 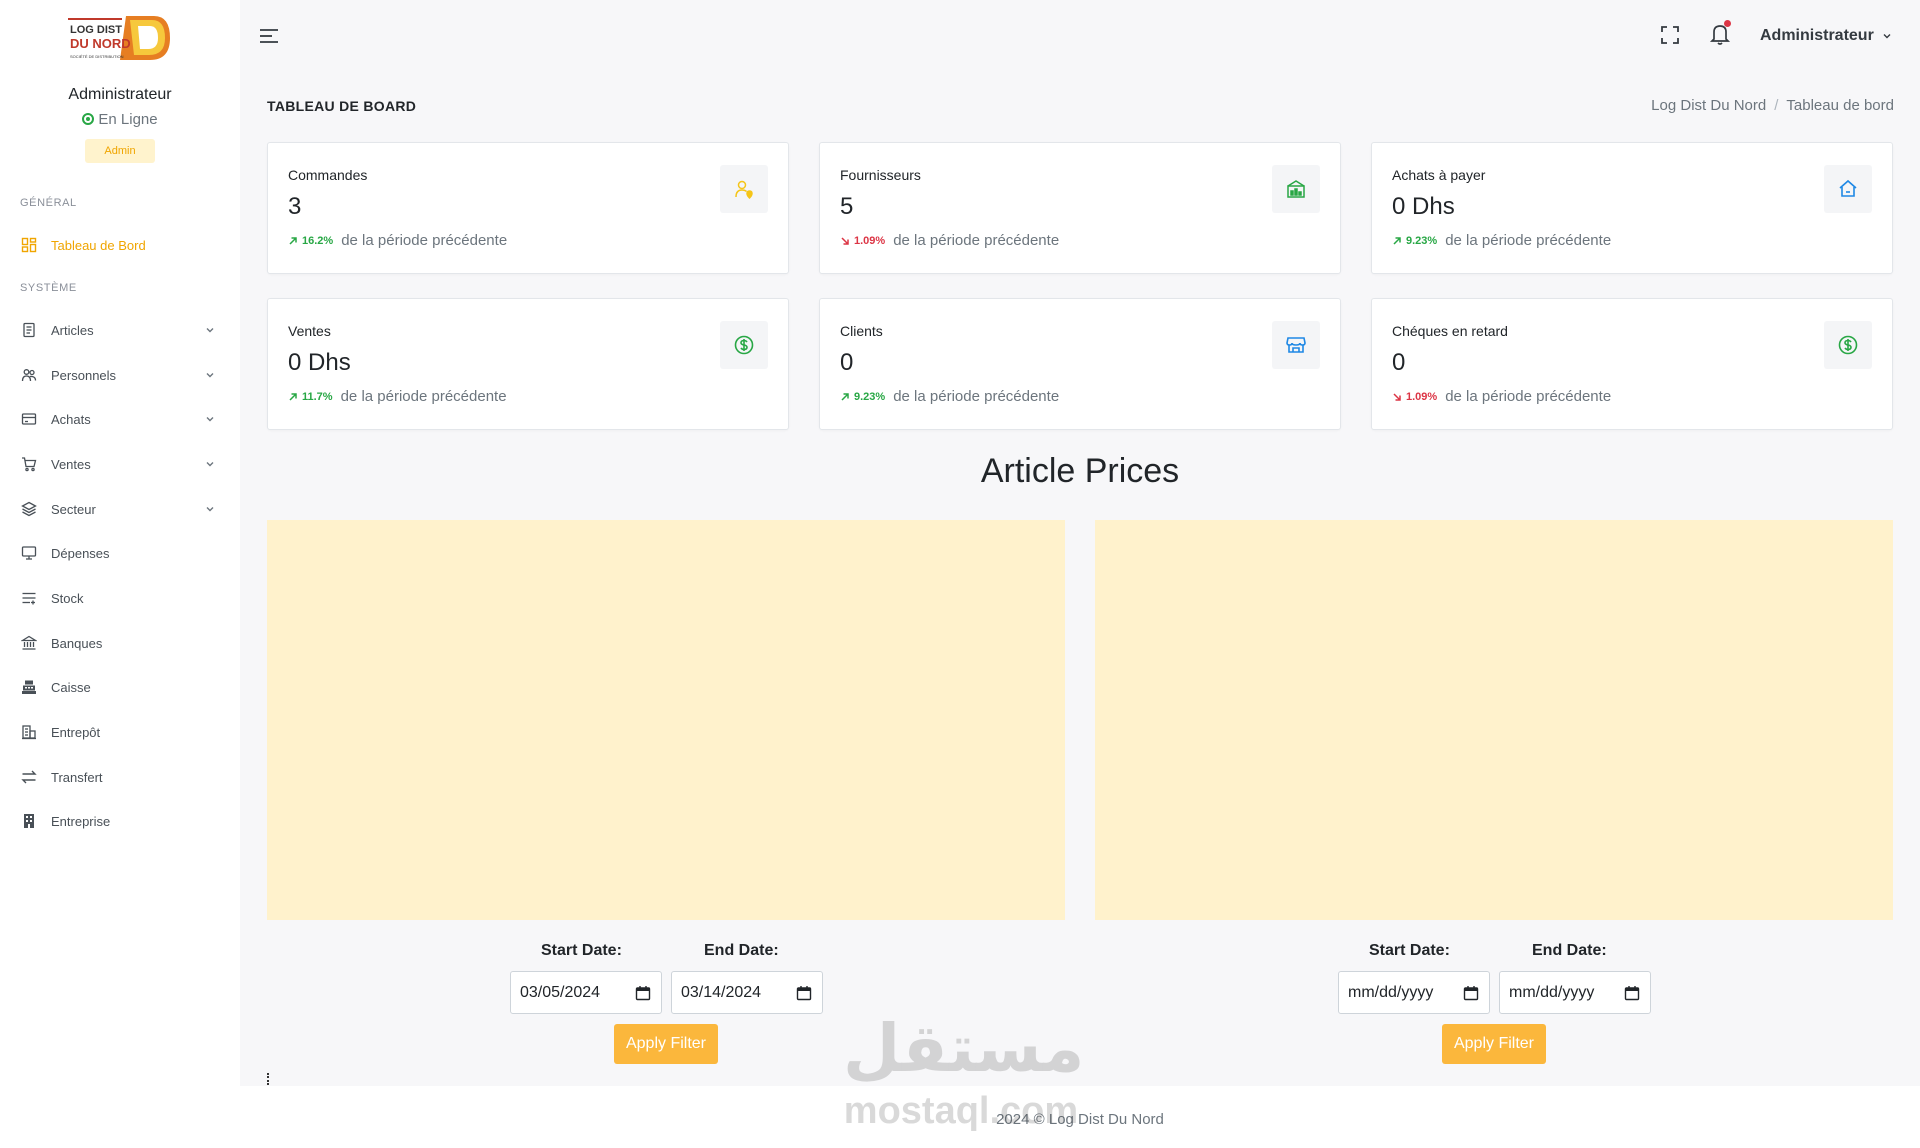 I want to click on transfer-icon, so click(x=29, y=777).